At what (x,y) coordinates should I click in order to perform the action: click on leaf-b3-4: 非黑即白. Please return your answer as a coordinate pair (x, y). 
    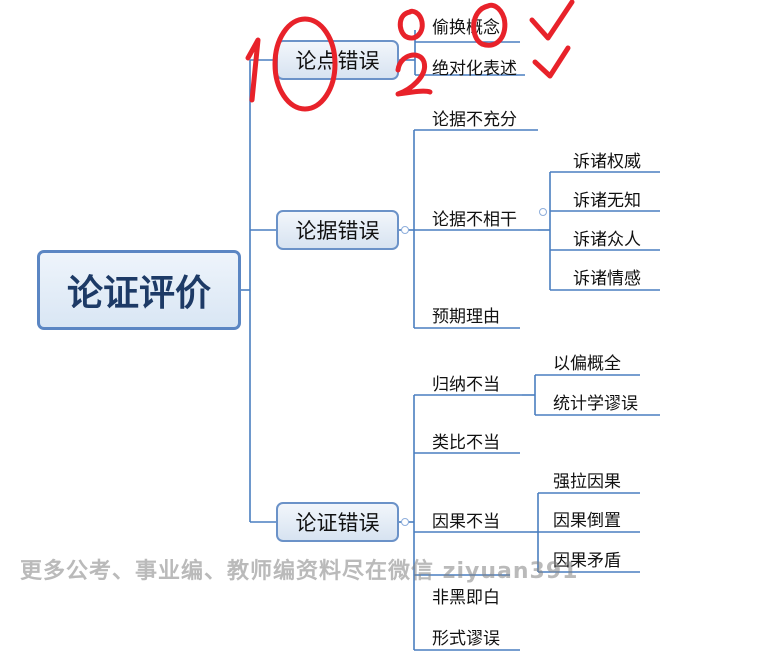
    Looking at the image, I should click on (466, 595).